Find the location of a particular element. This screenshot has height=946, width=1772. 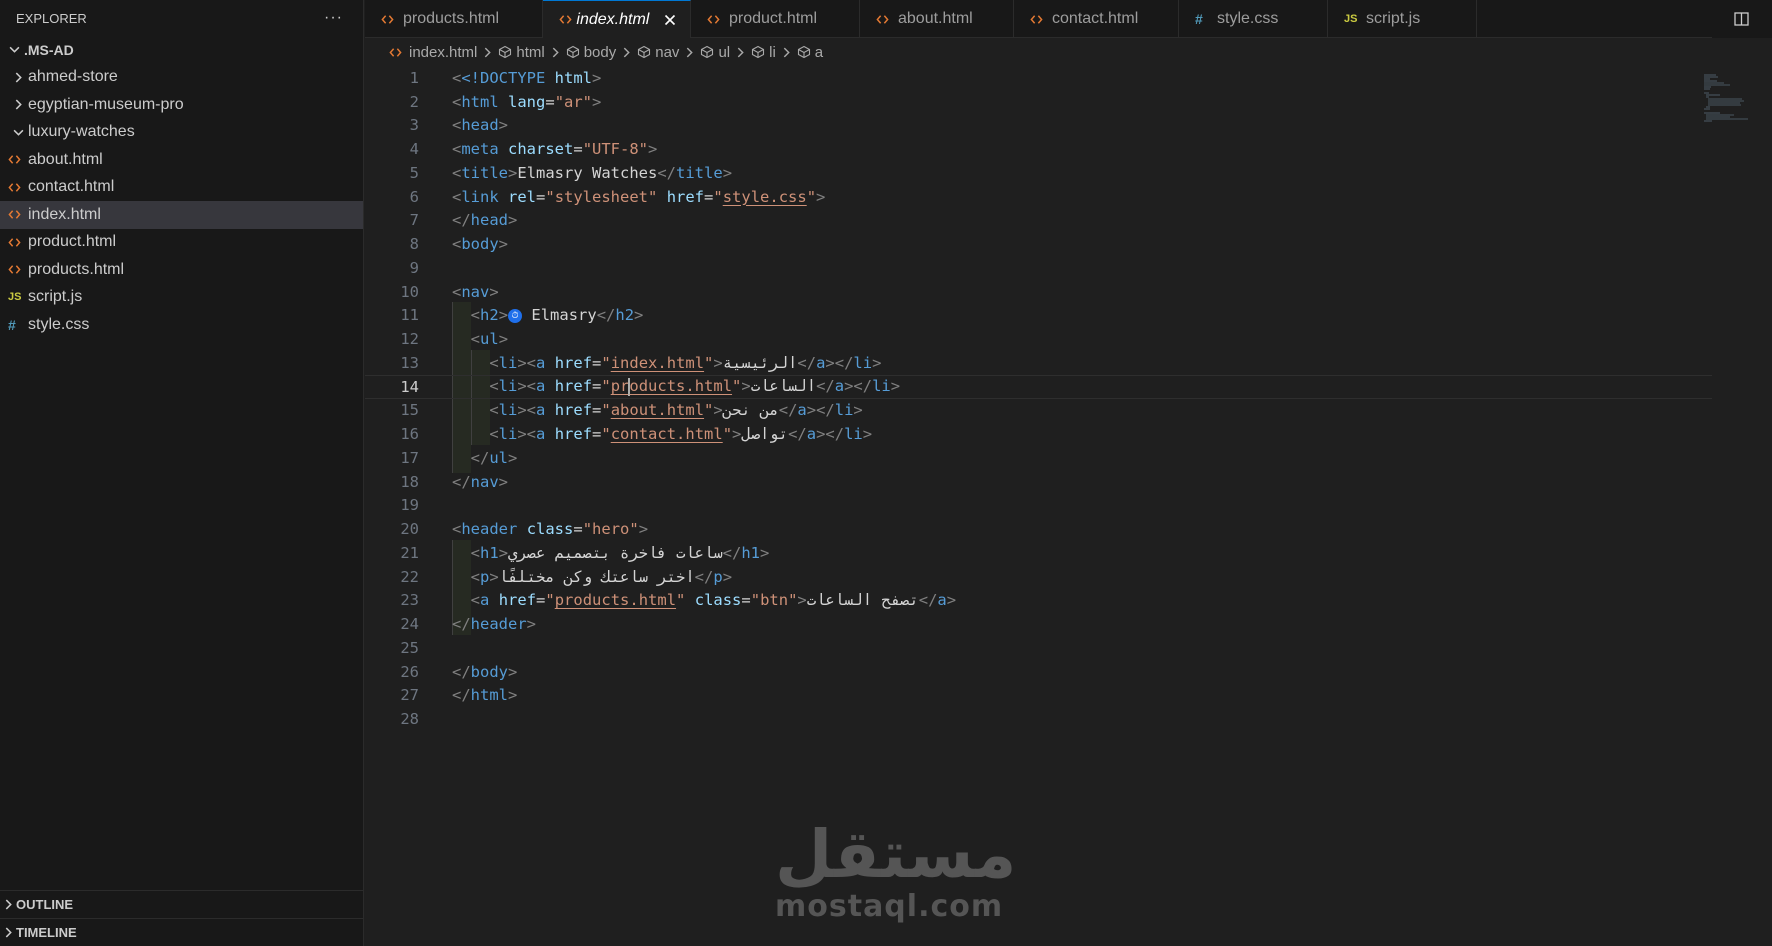

file-products-html: products.html is located at coordinates (181, 270).